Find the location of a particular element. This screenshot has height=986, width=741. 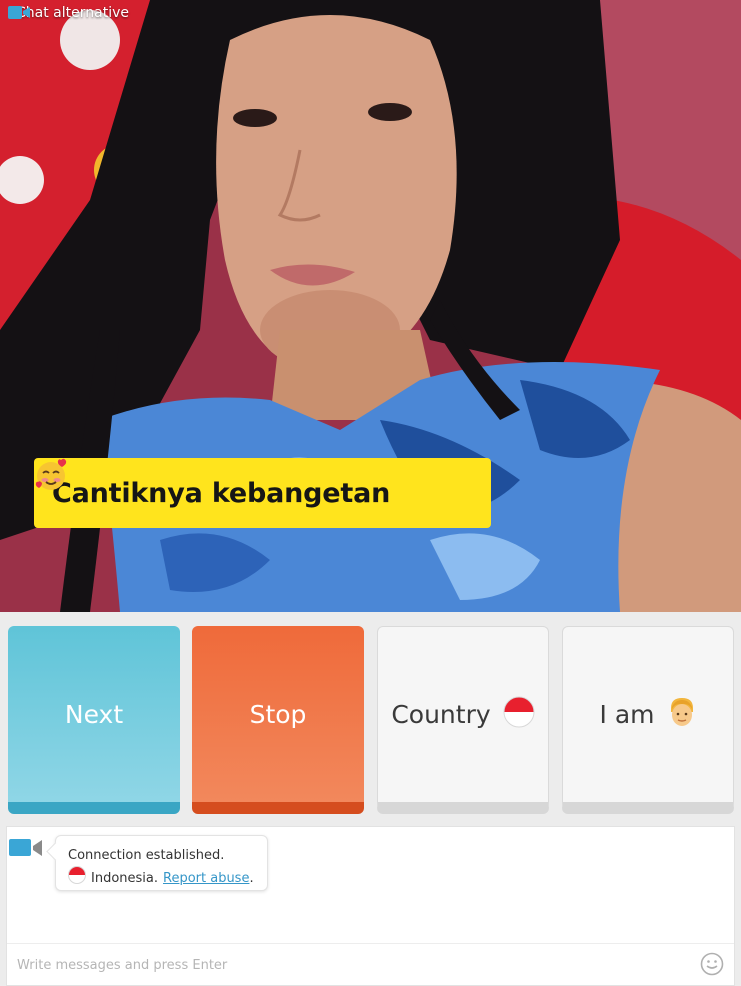

brand: Chat alternative is located at coordinates (68, 13).